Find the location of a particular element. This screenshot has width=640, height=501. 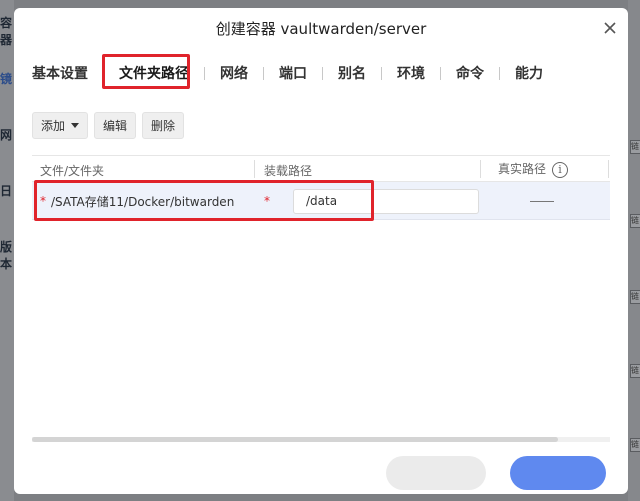

bg-label: 容器 is located at coordinates (6, 31).